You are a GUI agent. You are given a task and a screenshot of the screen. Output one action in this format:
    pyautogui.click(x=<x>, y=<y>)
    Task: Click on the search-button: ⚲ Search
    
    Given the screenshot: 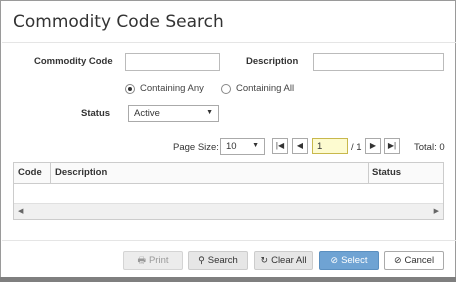 What is the action you would take?
    pyautogui.click(x=218, y=260)
    